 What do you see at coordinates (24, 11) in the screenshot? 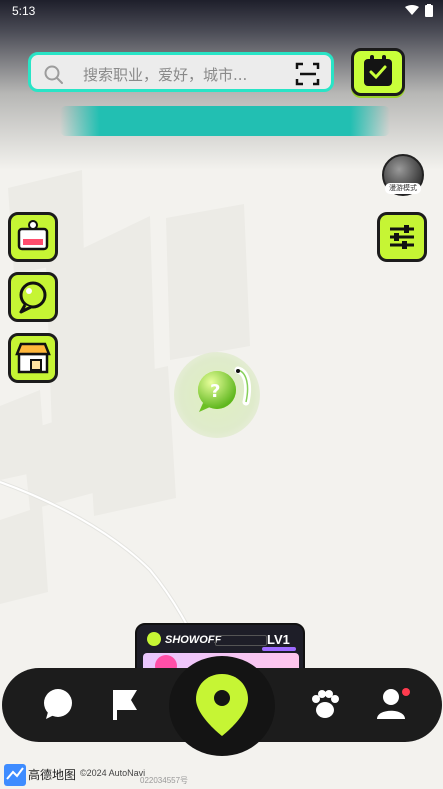
I see `status-time: 5:13` at bounding box center [24, 11].